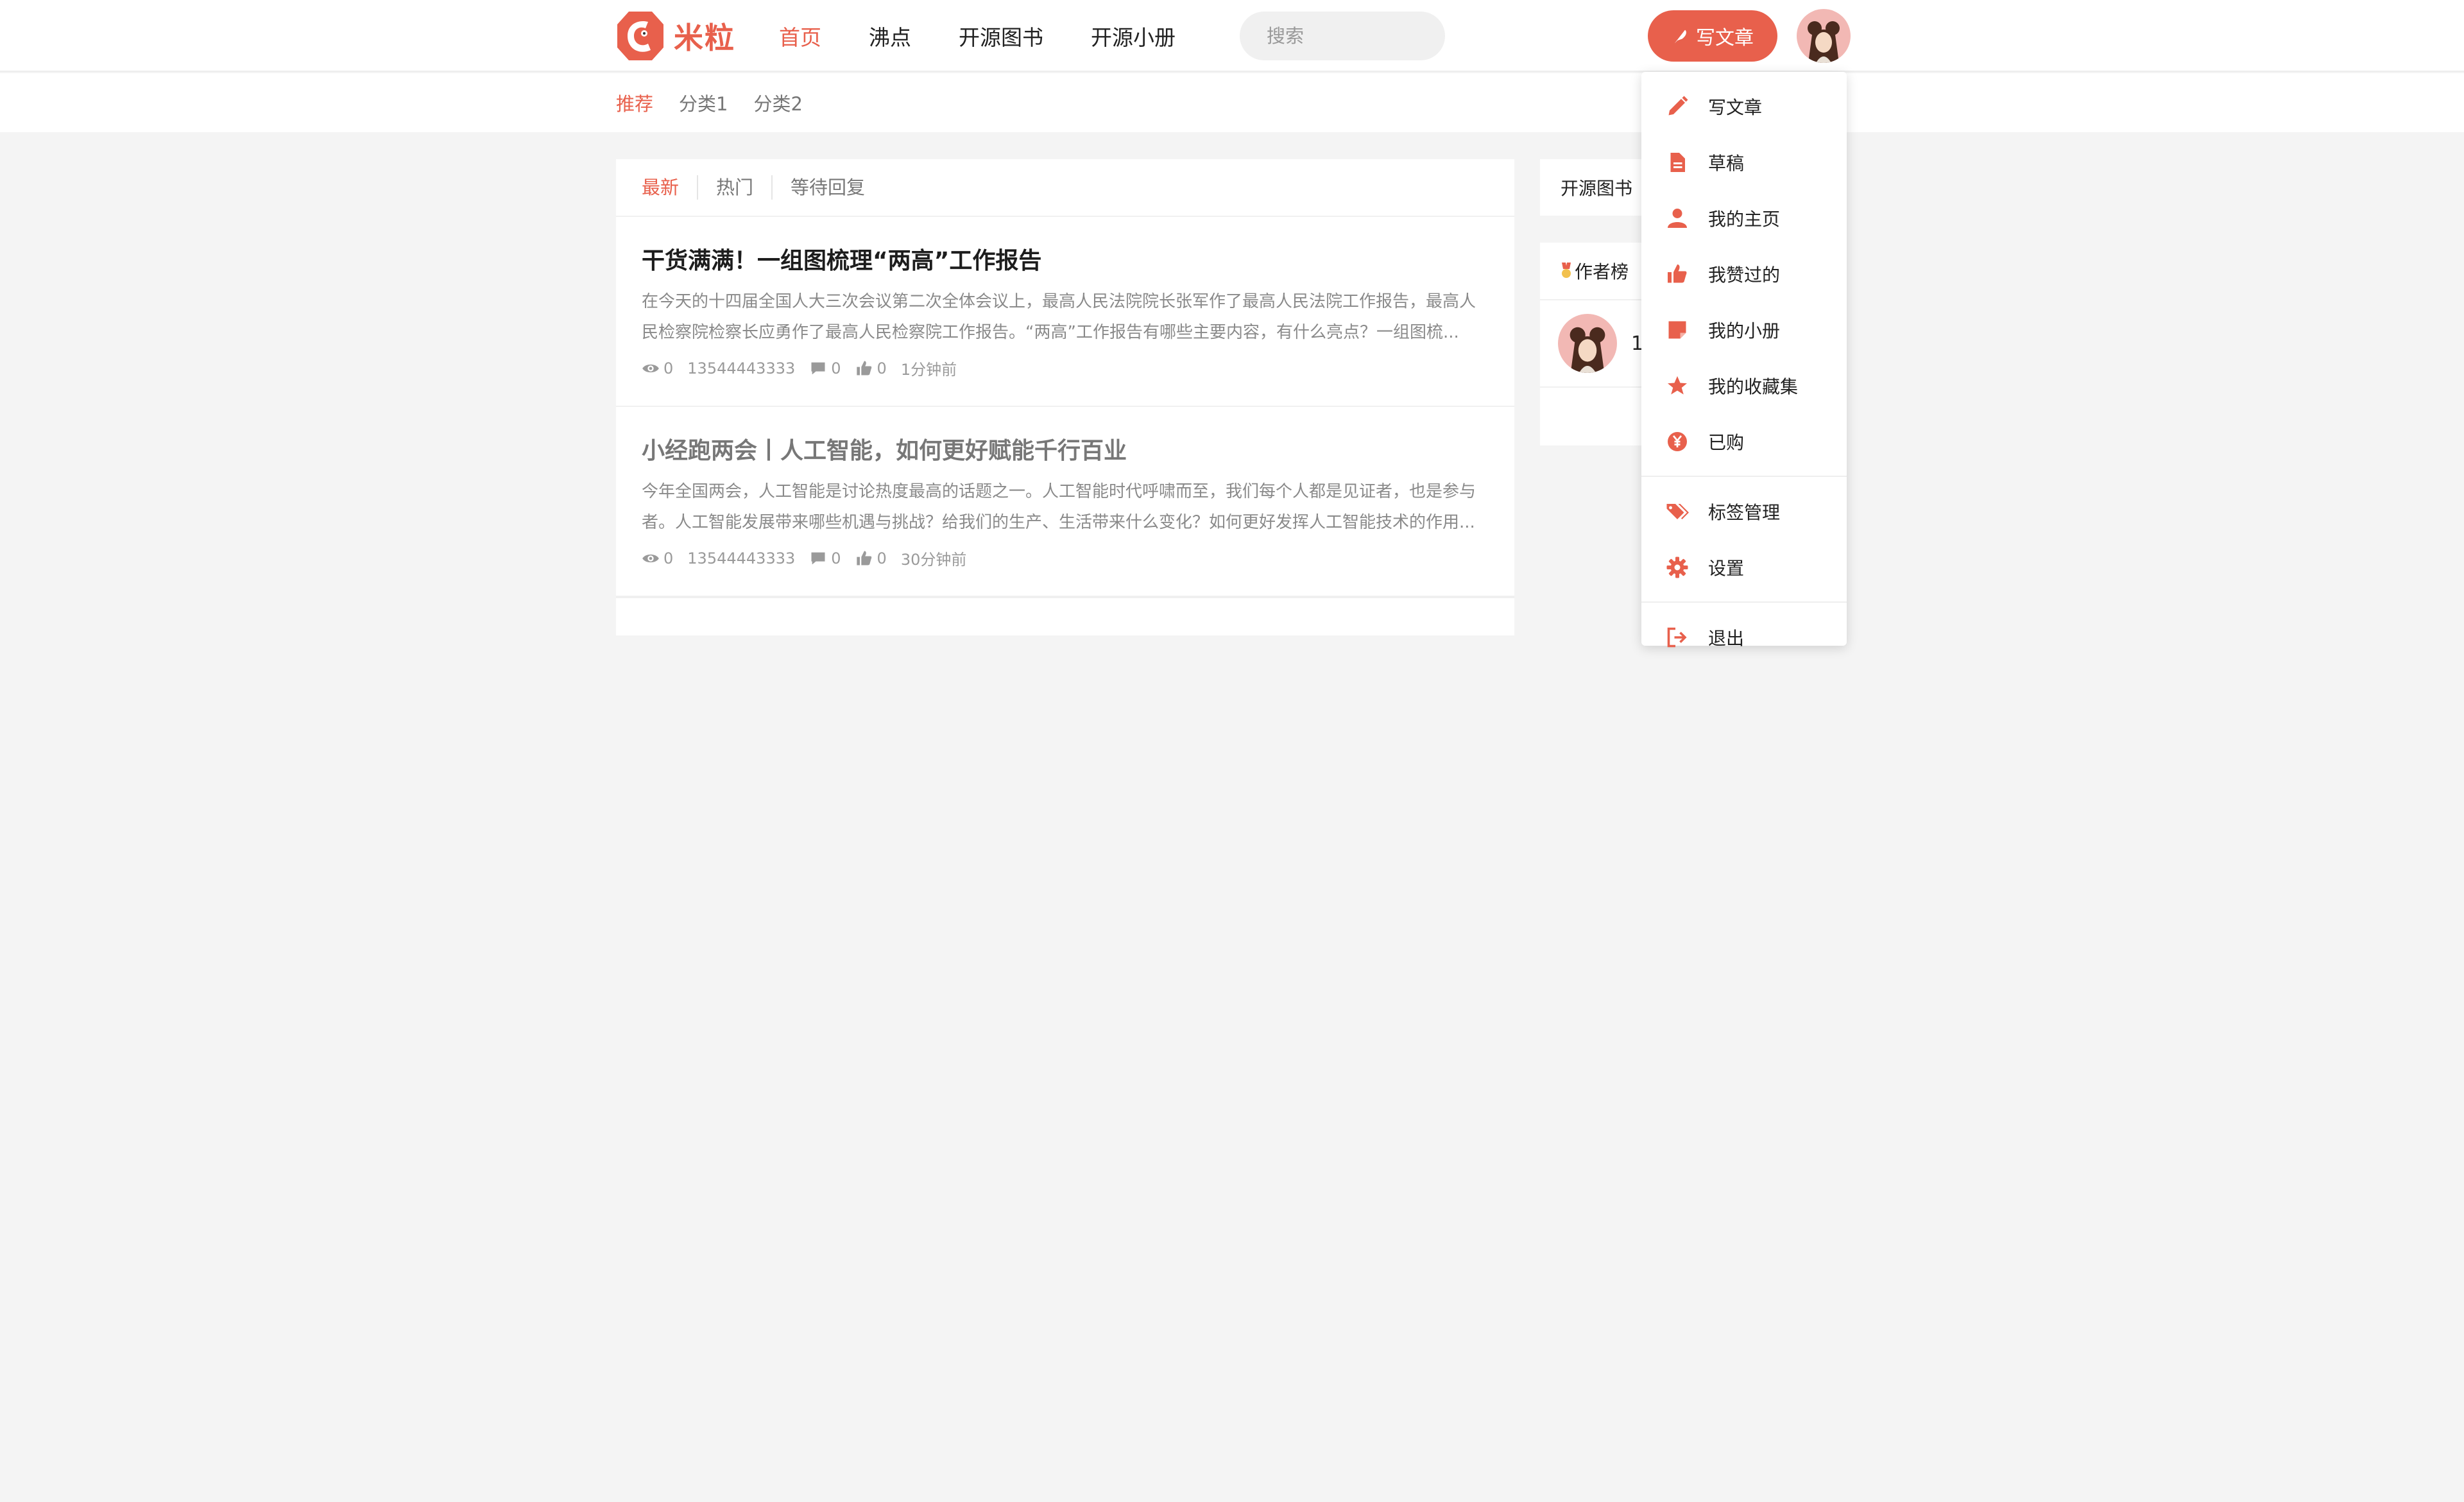 The height and width of the screenshot is (1502, 2464). What do you see at coordinates (1677, 385) in the screenshot?
I see `star-icon` at bounding box center [1677, 385].